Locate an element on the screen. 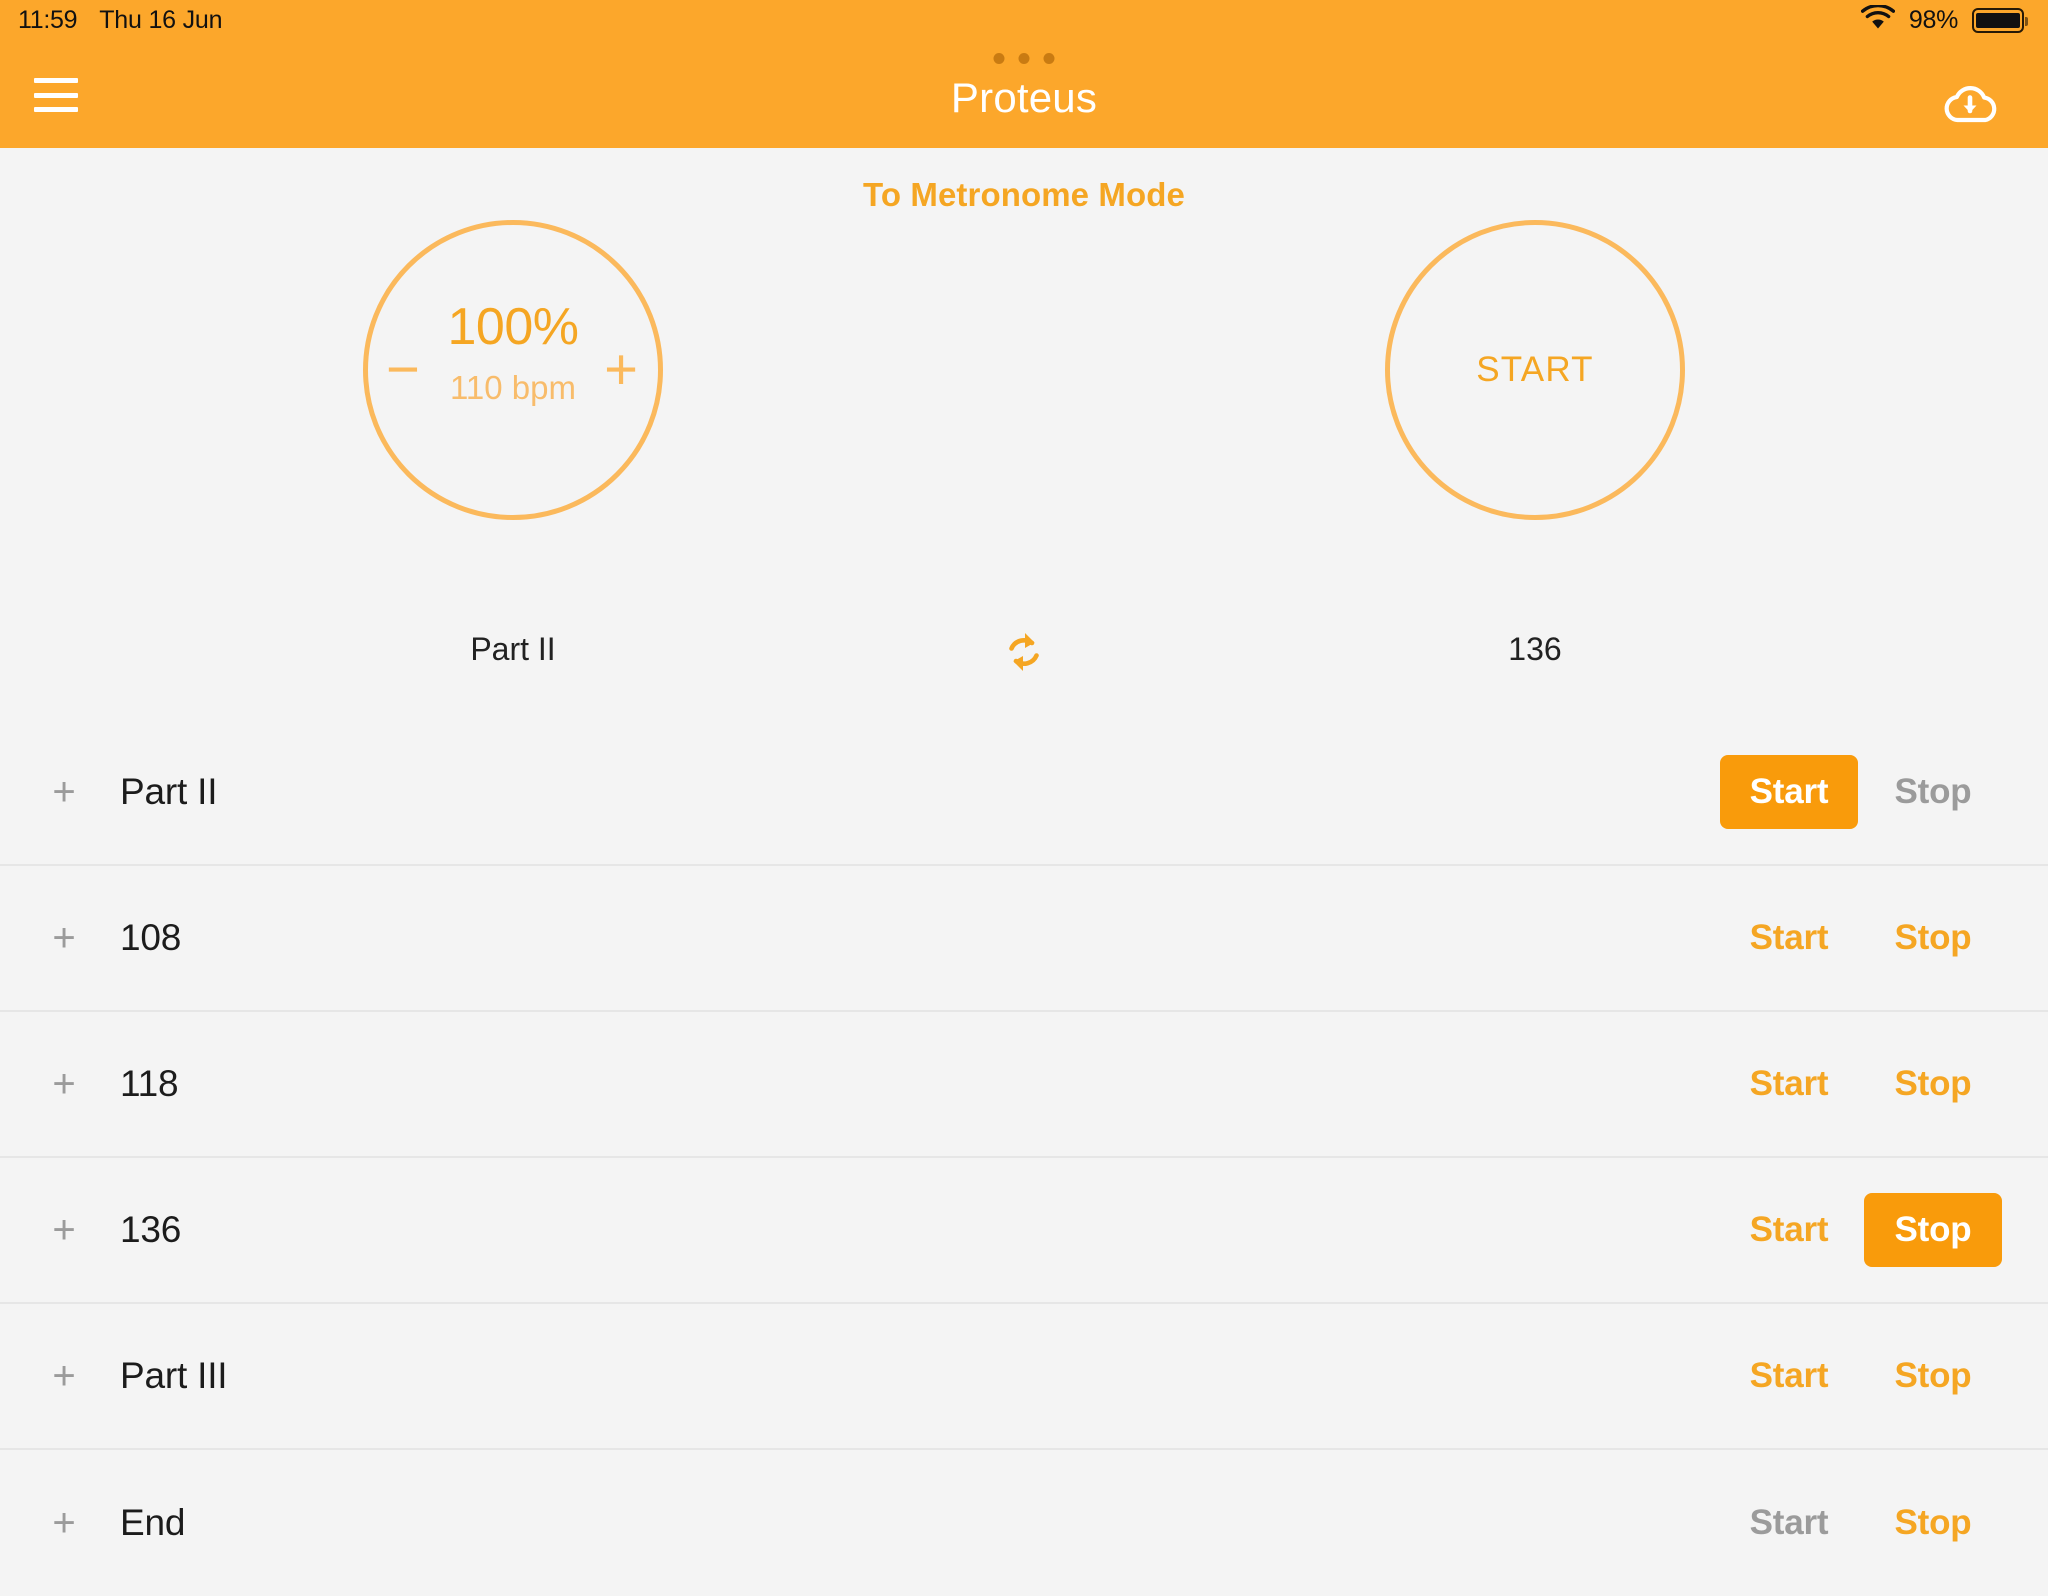 This screenshot has width=2048, height=1596. app-title: Proteus is located at coordinates (1024, 97).